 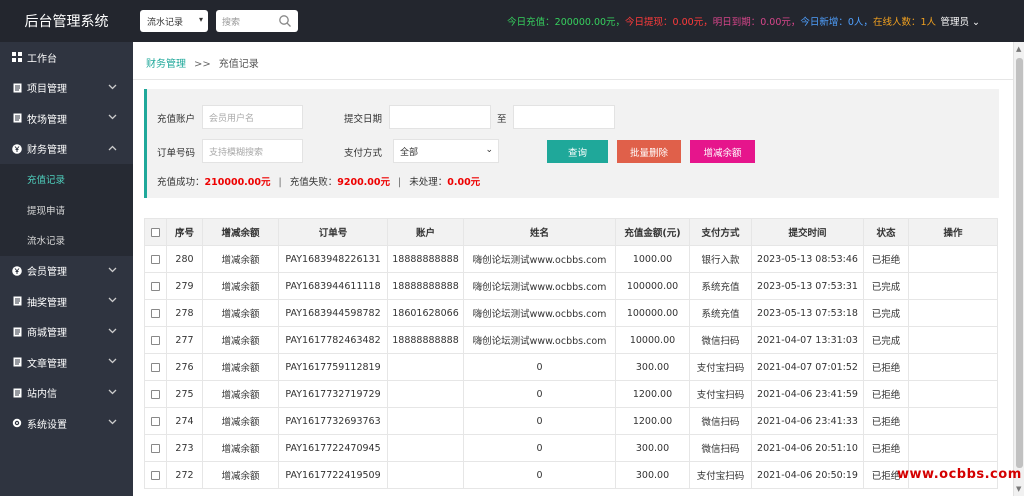 What do you see at coordinates (1019, 263) in the screenshot?
I see `scrollbar-thumb` at bounding box center [1019, 263].